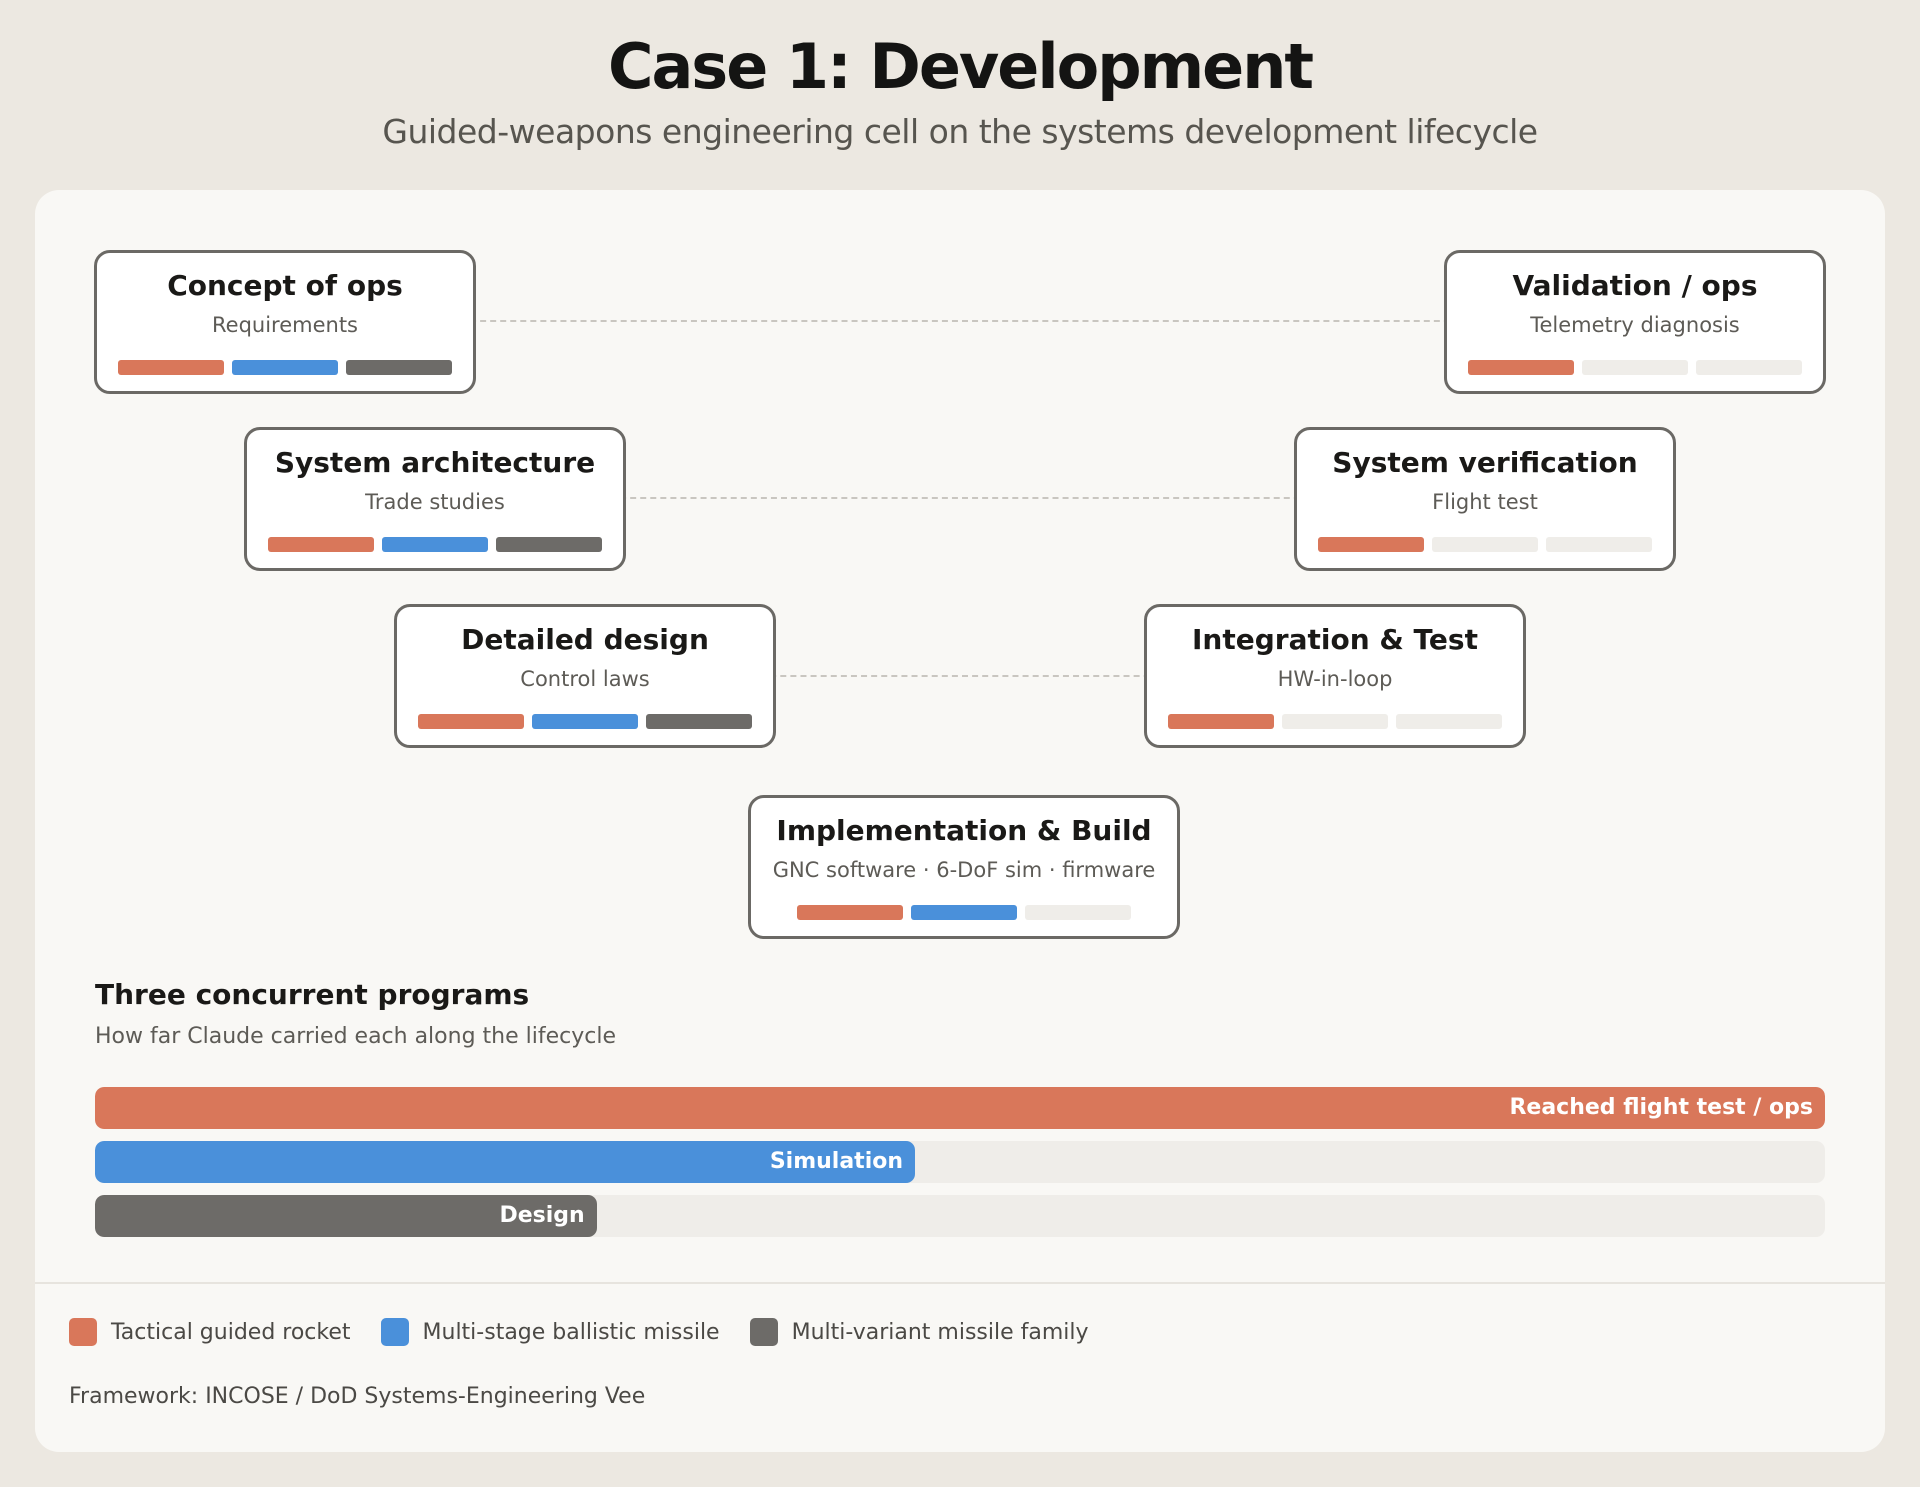 The height and width of the screenshot is (1487, 1920). What do you see at coordinates (571, 1332) in the screenshot?
I see `legend-label: Multi-stage ballistic missile` at bounding box center [571, 1332].